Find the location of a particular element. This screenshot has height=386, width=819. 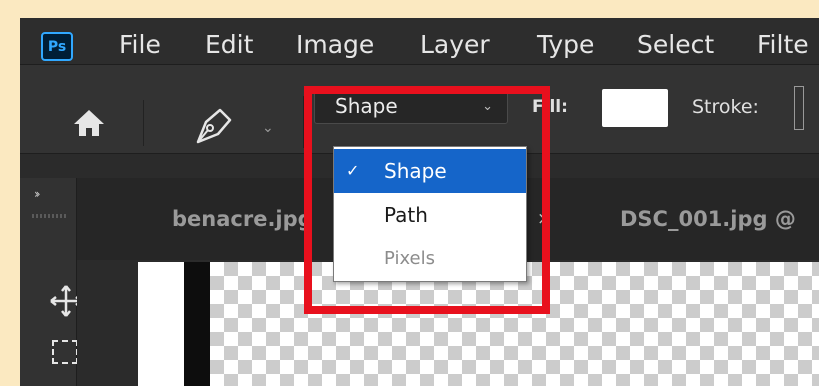

dropdown-option-pixels: Pixels is located at coordinates (430, 259).